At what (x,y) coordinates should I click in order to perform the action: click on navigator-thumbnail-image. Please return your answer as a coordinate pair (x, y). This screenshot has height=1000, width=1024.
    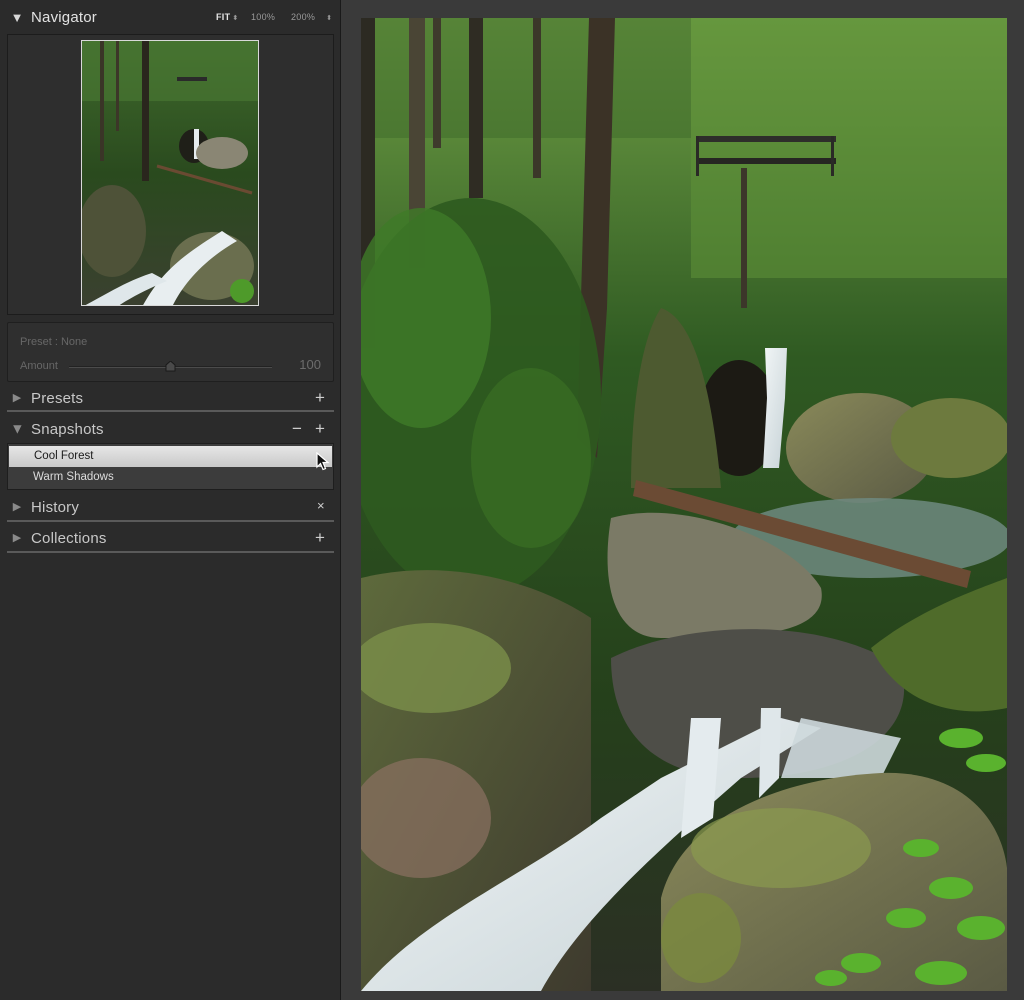
    Looking at the image, I should click on (170, 173).